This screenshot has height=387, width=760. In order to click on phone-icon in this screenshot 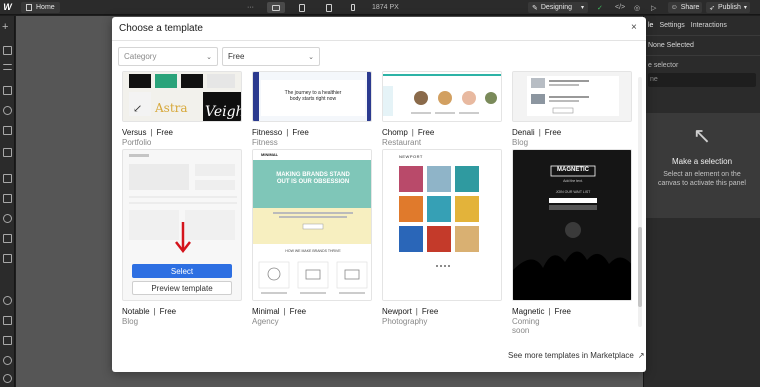, I will do `click(353, 7)`.